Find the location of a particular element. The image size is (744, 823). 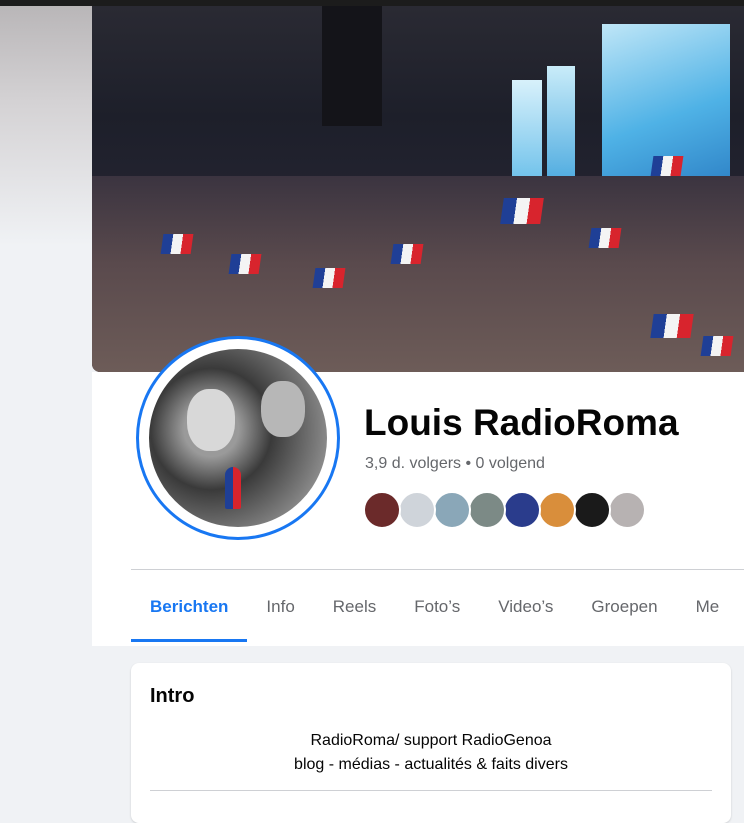

tab-6: Me is located at coordinates (708, 612).